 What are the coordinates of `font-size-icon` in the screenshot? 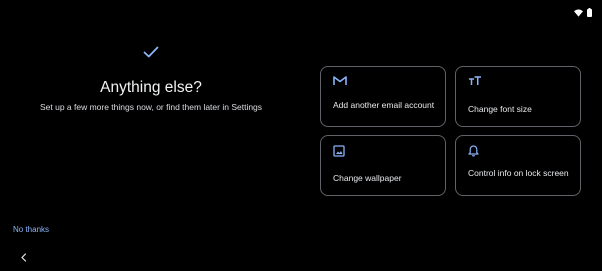 It's located at (475, 80).